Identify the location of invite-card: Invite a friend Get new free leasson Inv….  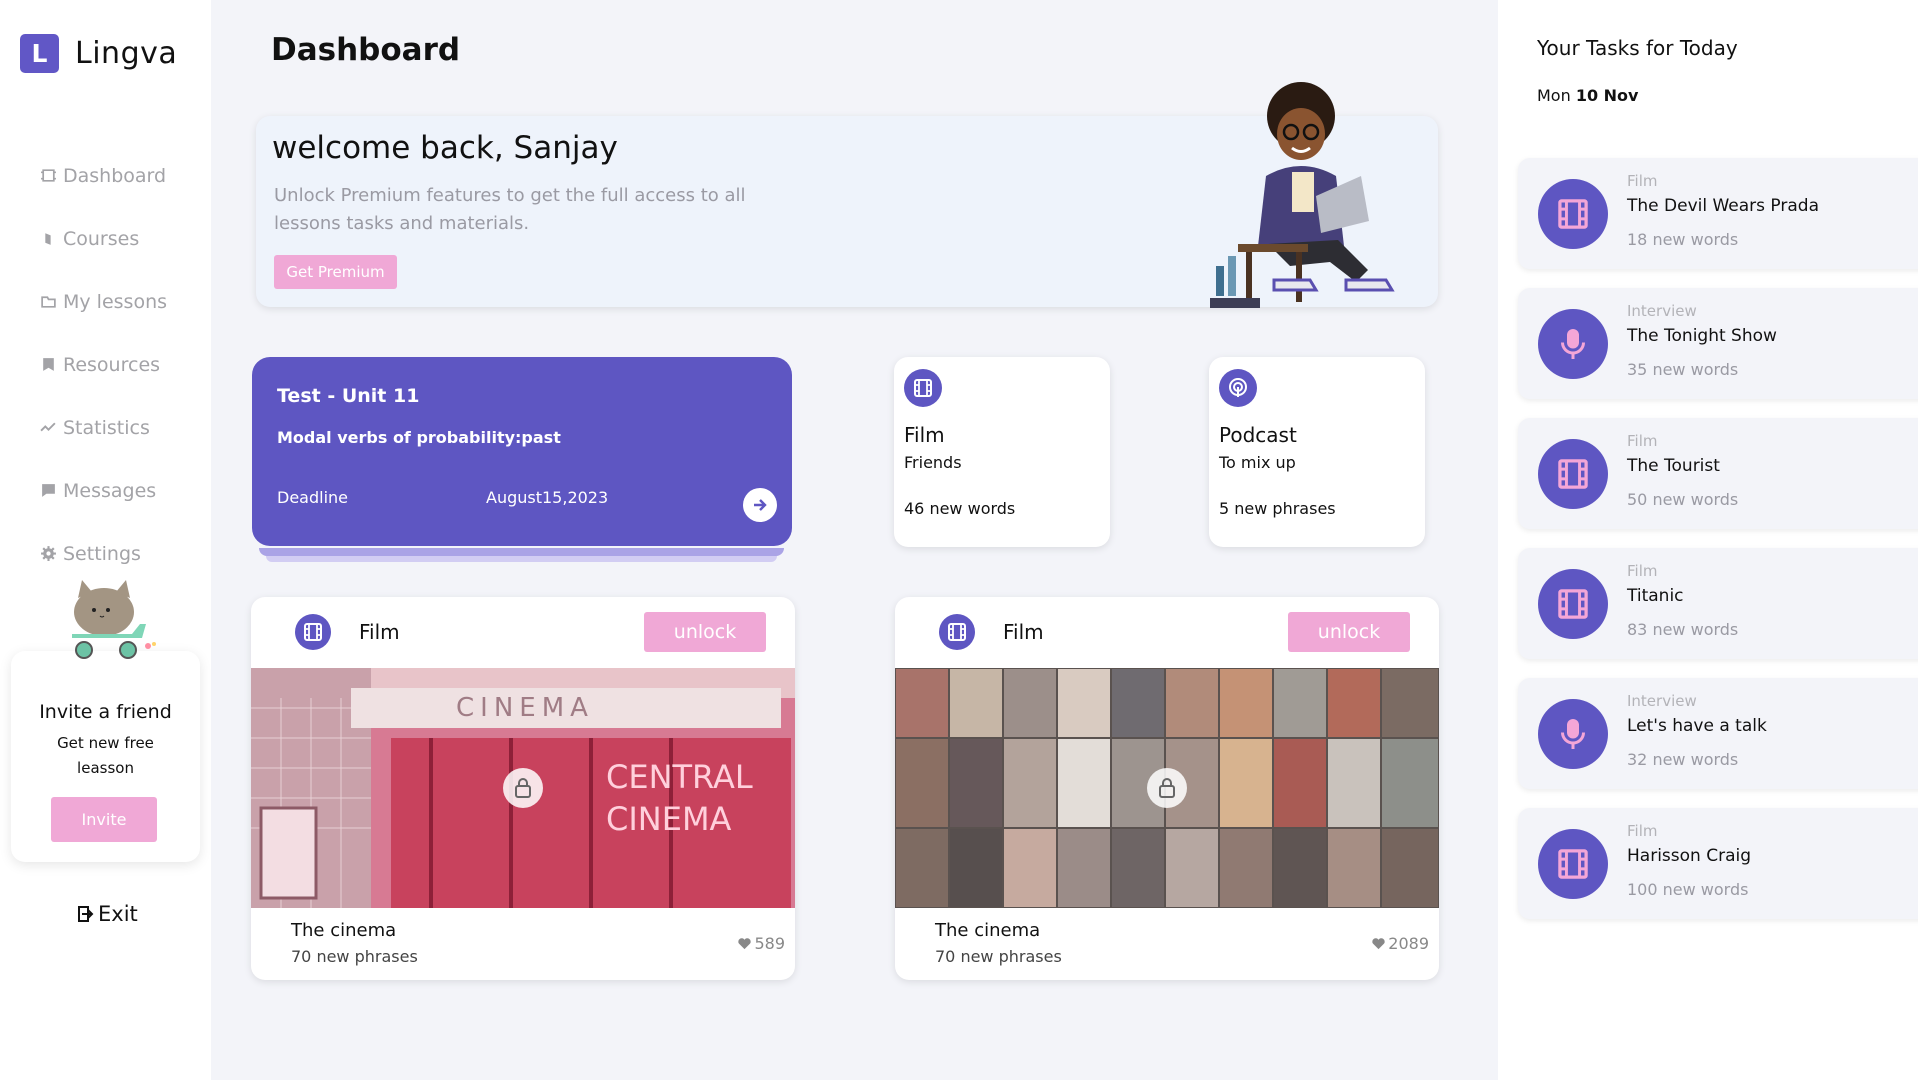
(105, 756).